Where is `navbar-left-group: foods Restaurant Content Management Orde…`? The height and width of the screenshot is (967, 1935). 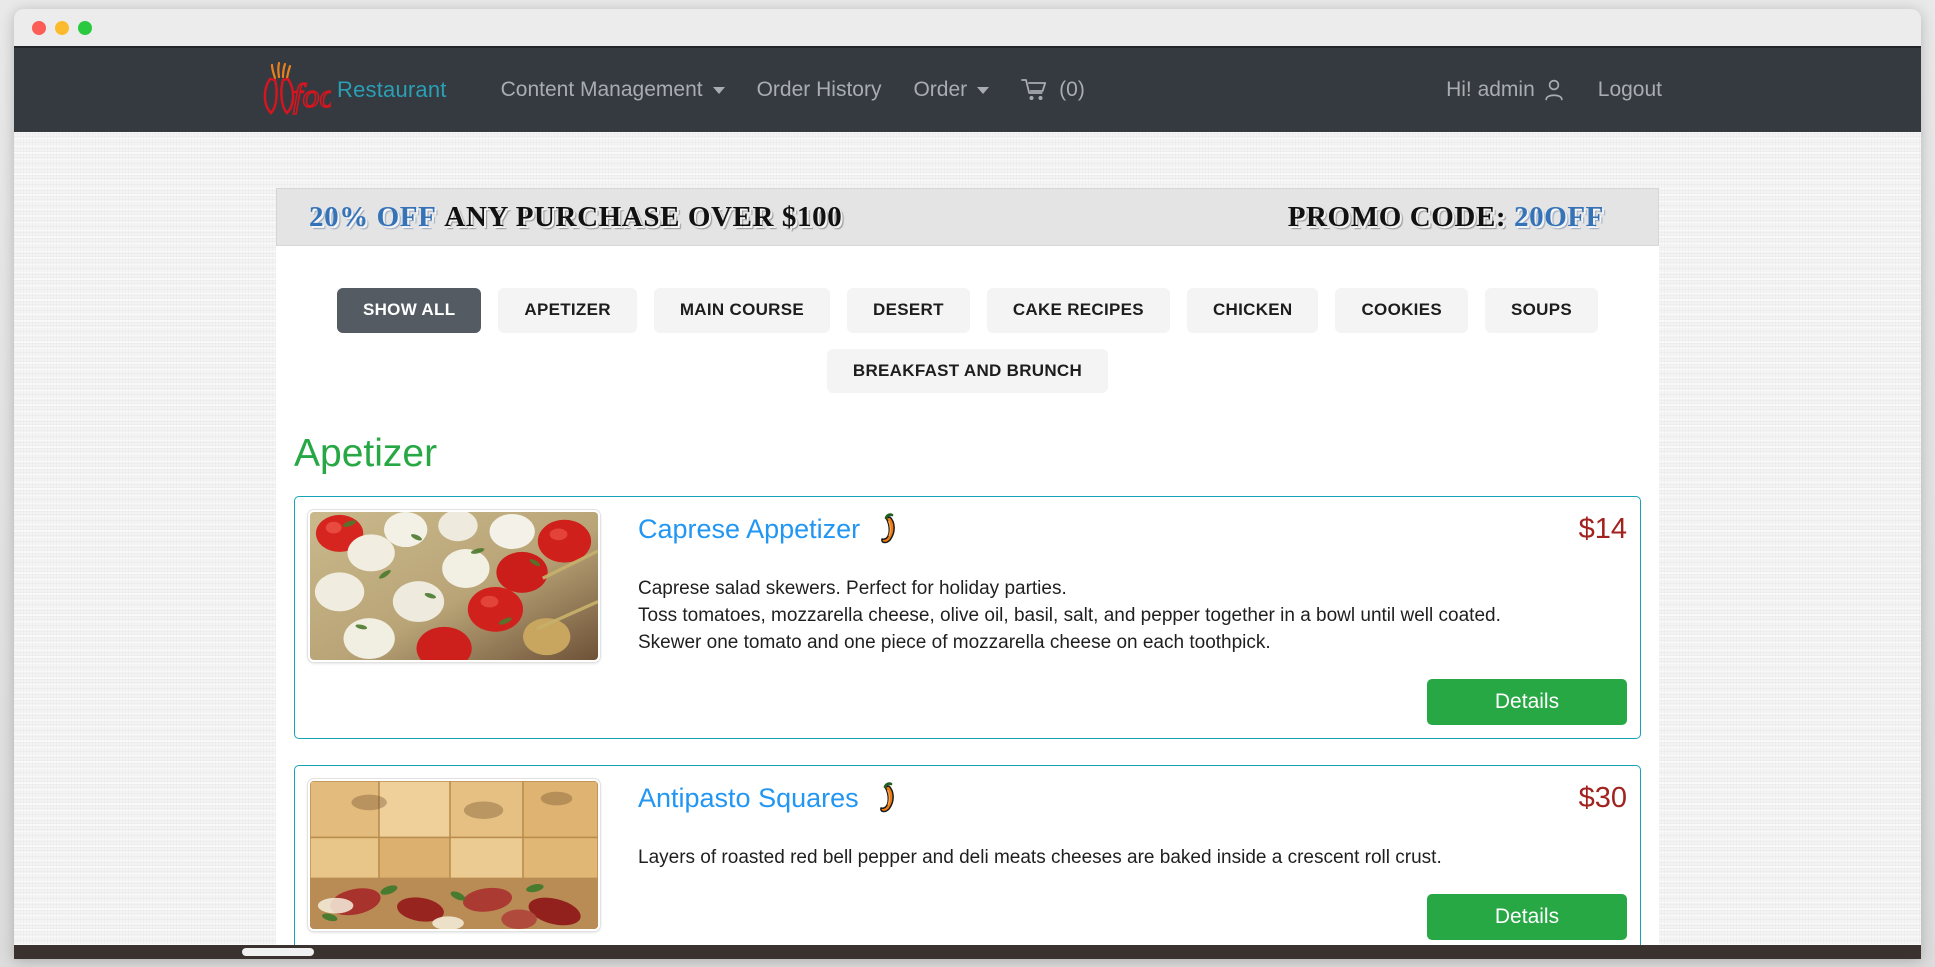
navbar-left-group: foods Restaurant Content Management Orde… is located at coordinates (557, 90).